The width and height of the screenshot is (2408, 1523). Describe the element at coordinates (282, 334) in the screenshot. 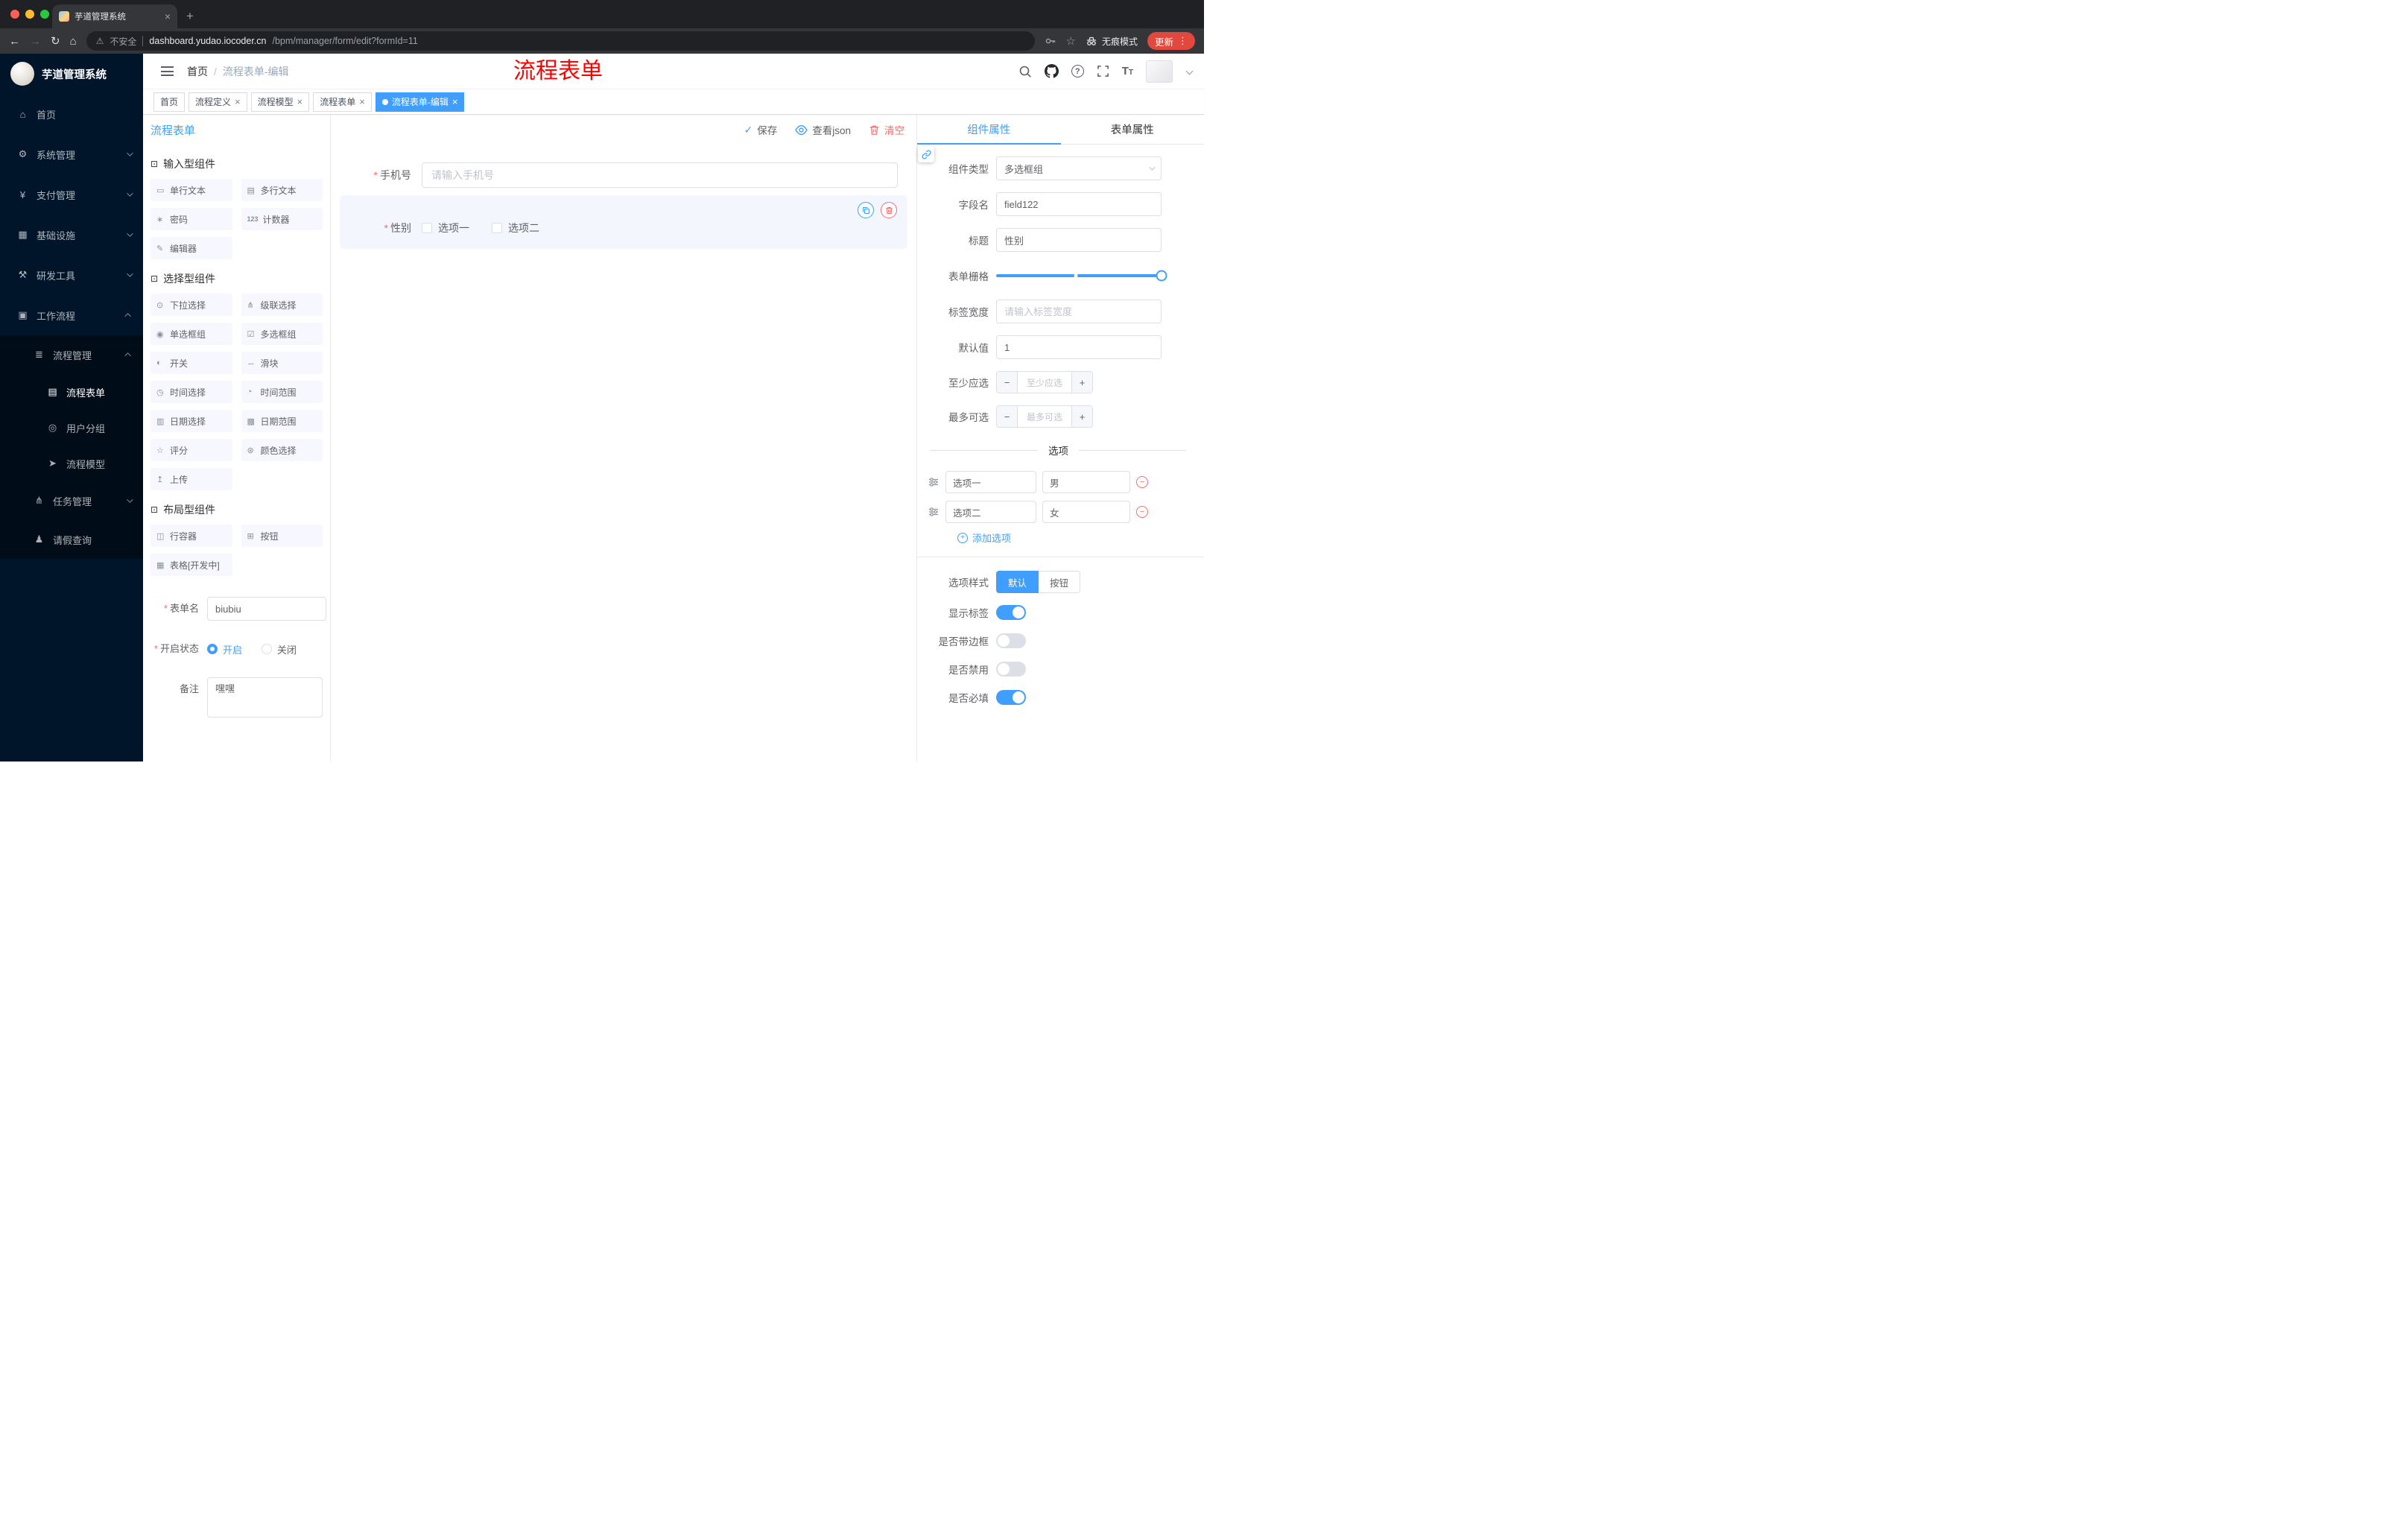

I see `palette-item-checkbox-group: ☑ 多选框组` at that location.